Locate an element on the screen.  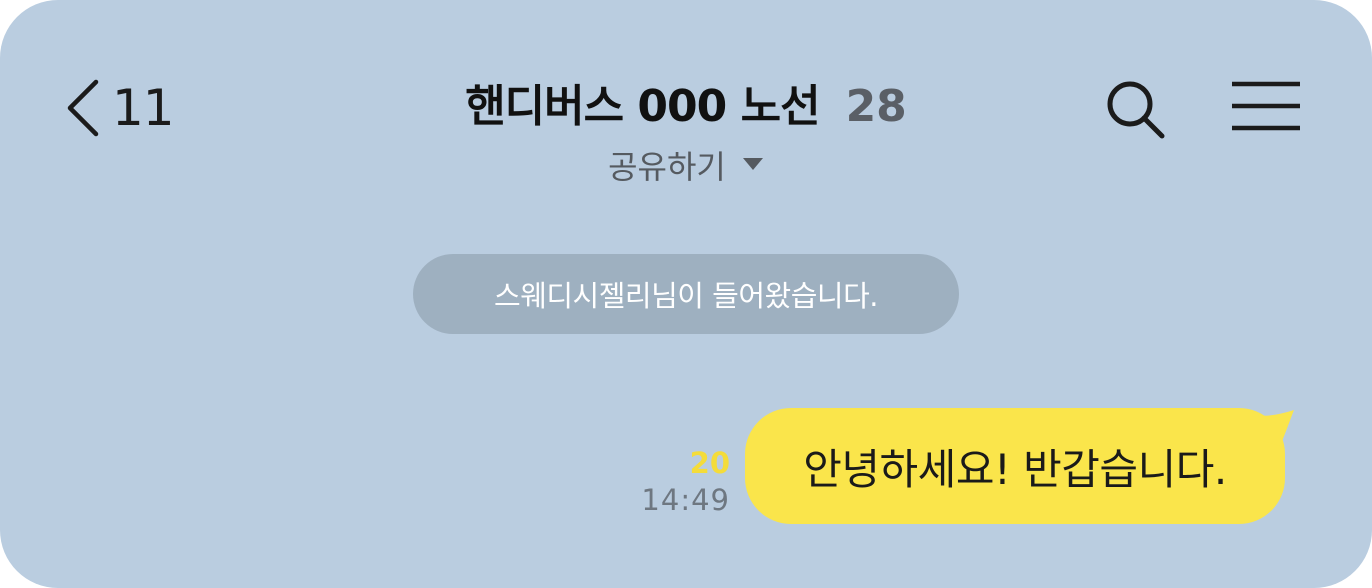
caret-down-icon is located at coordinates (753, 165).